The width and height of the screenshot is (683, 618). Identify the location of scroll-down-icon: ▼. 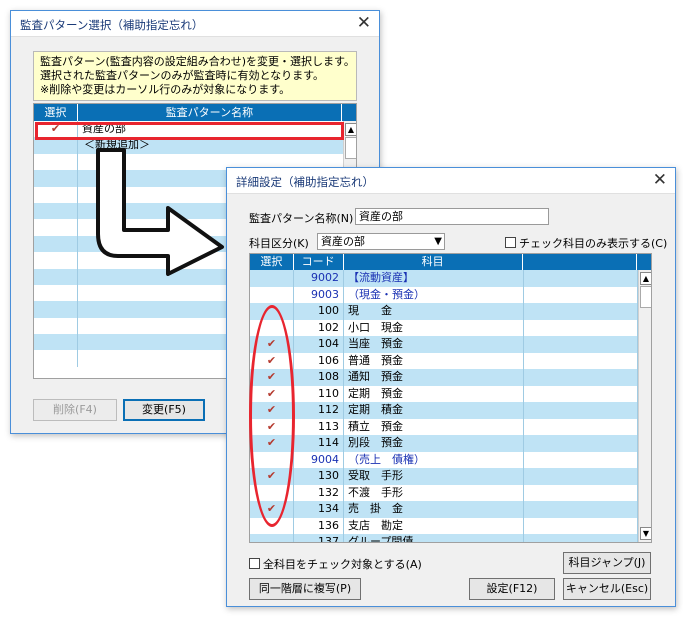
(645, 533).